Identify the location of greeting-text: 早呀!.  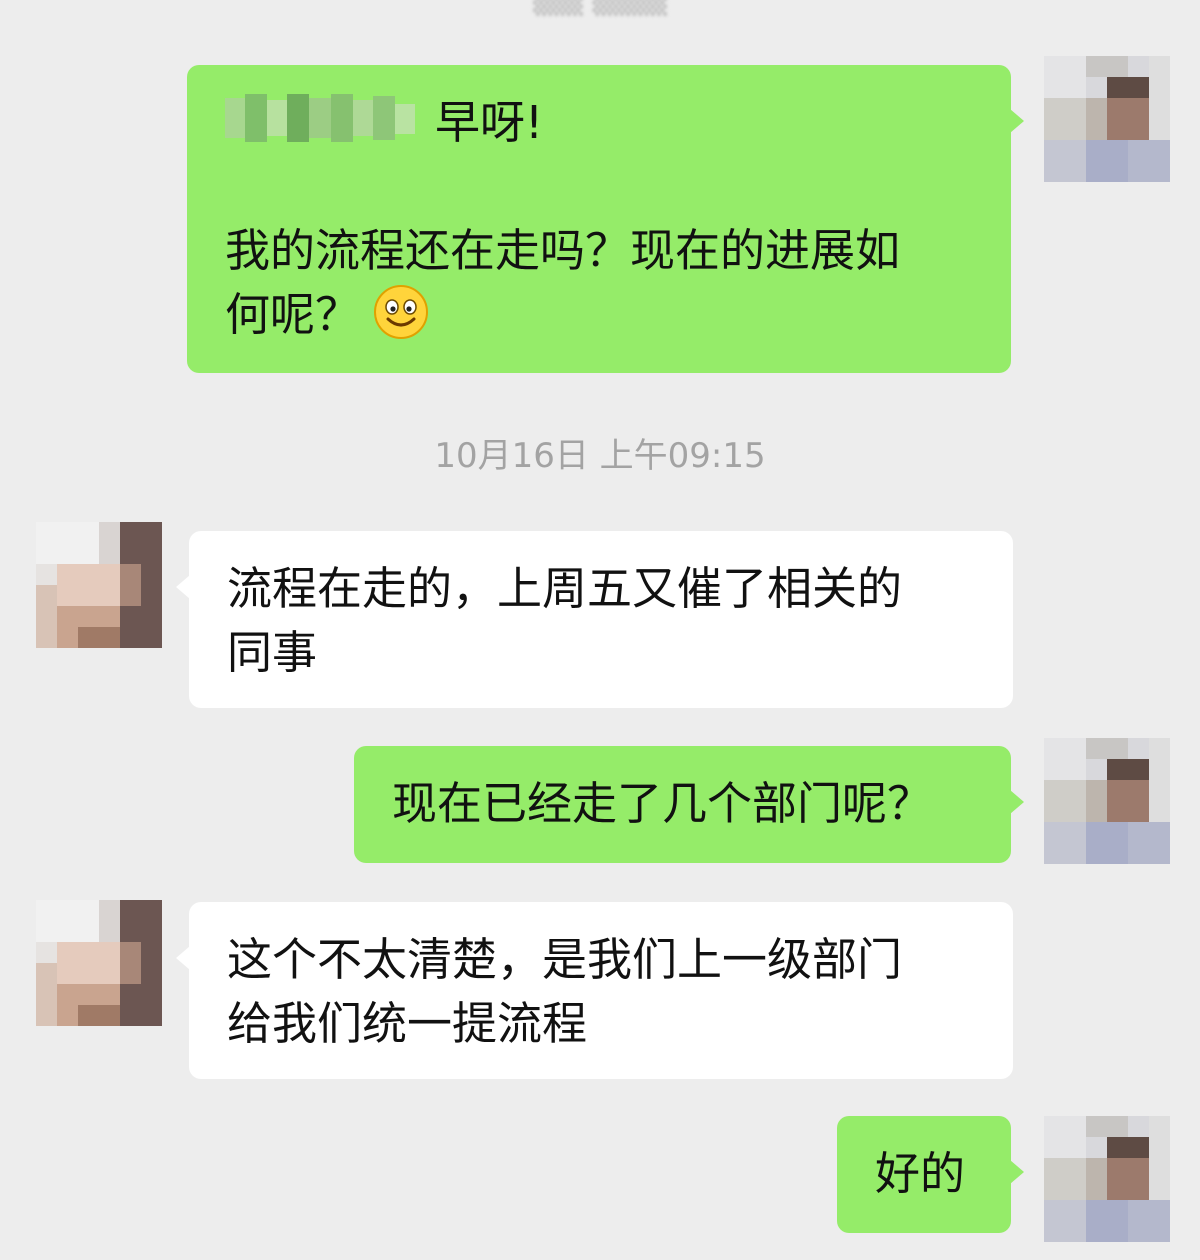
(489, 122).